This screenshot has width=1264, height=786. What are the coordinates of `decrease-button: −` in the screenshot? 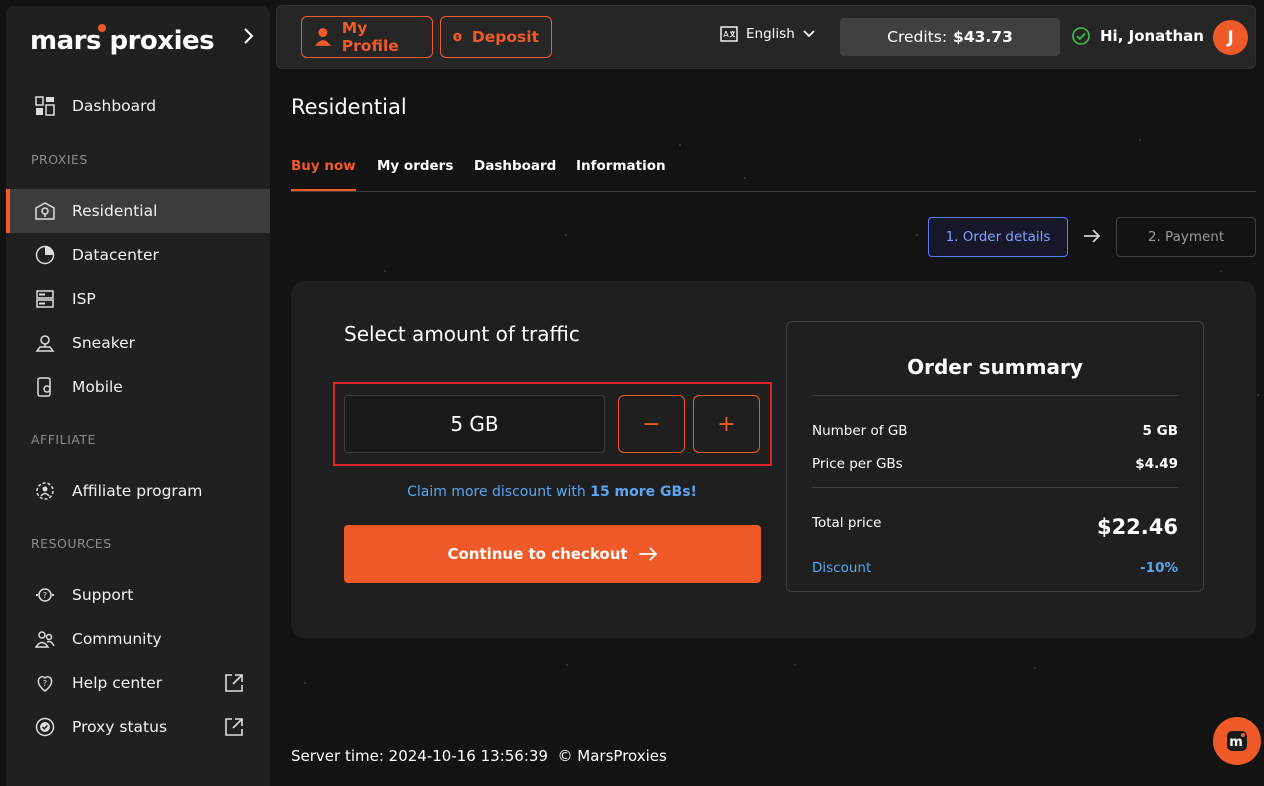 It's located at (651, 424).